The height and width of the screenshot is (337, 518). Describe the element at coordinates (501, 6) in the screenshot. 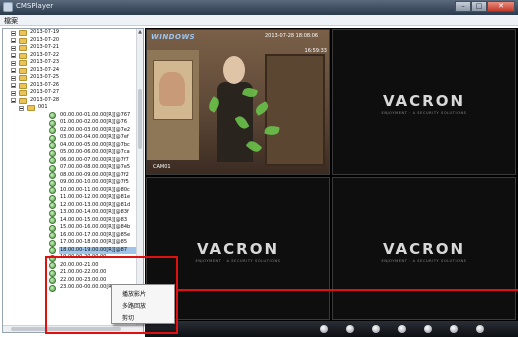

I see `close-button: ✕` at that location.